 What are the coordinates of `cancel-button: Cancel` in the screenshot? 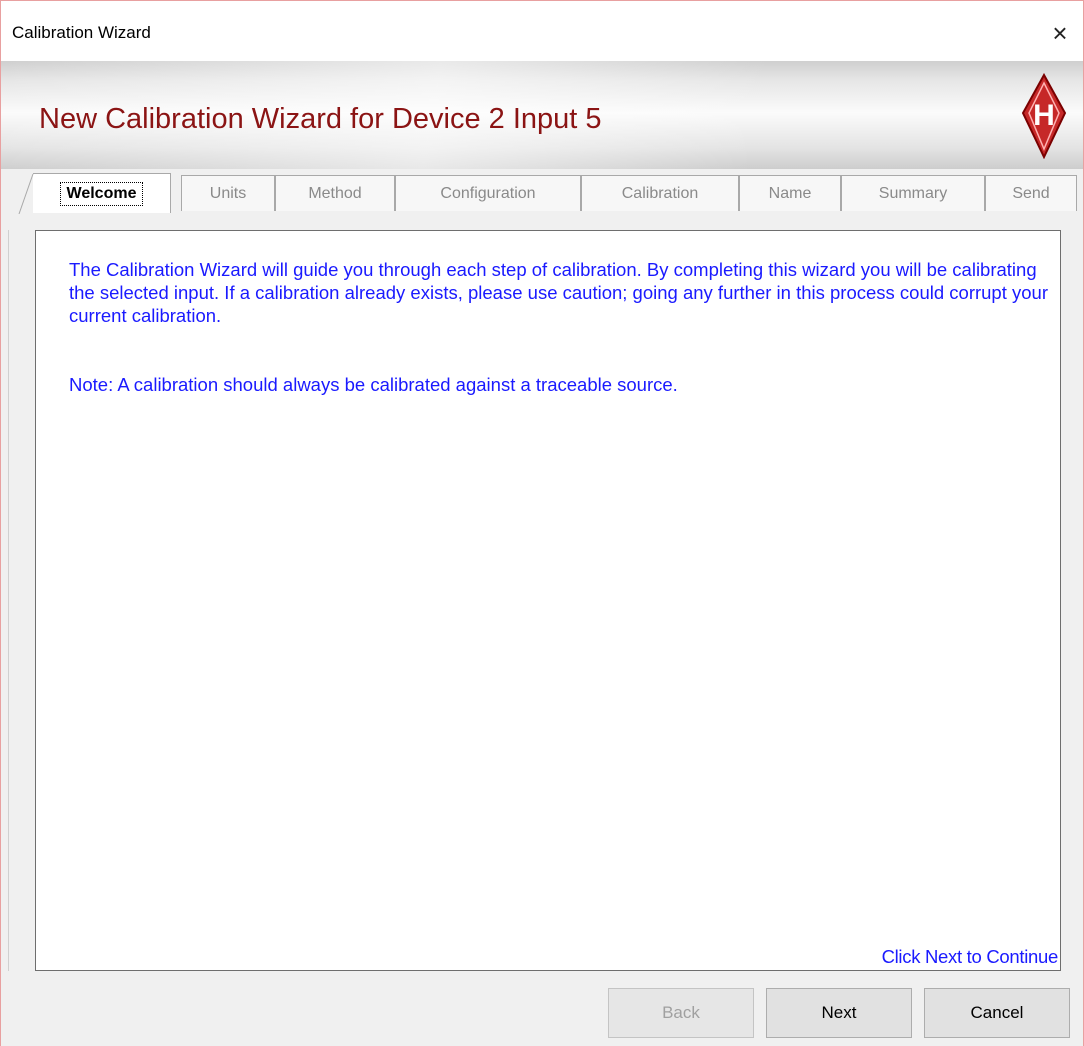 It's located at (997, 1013).